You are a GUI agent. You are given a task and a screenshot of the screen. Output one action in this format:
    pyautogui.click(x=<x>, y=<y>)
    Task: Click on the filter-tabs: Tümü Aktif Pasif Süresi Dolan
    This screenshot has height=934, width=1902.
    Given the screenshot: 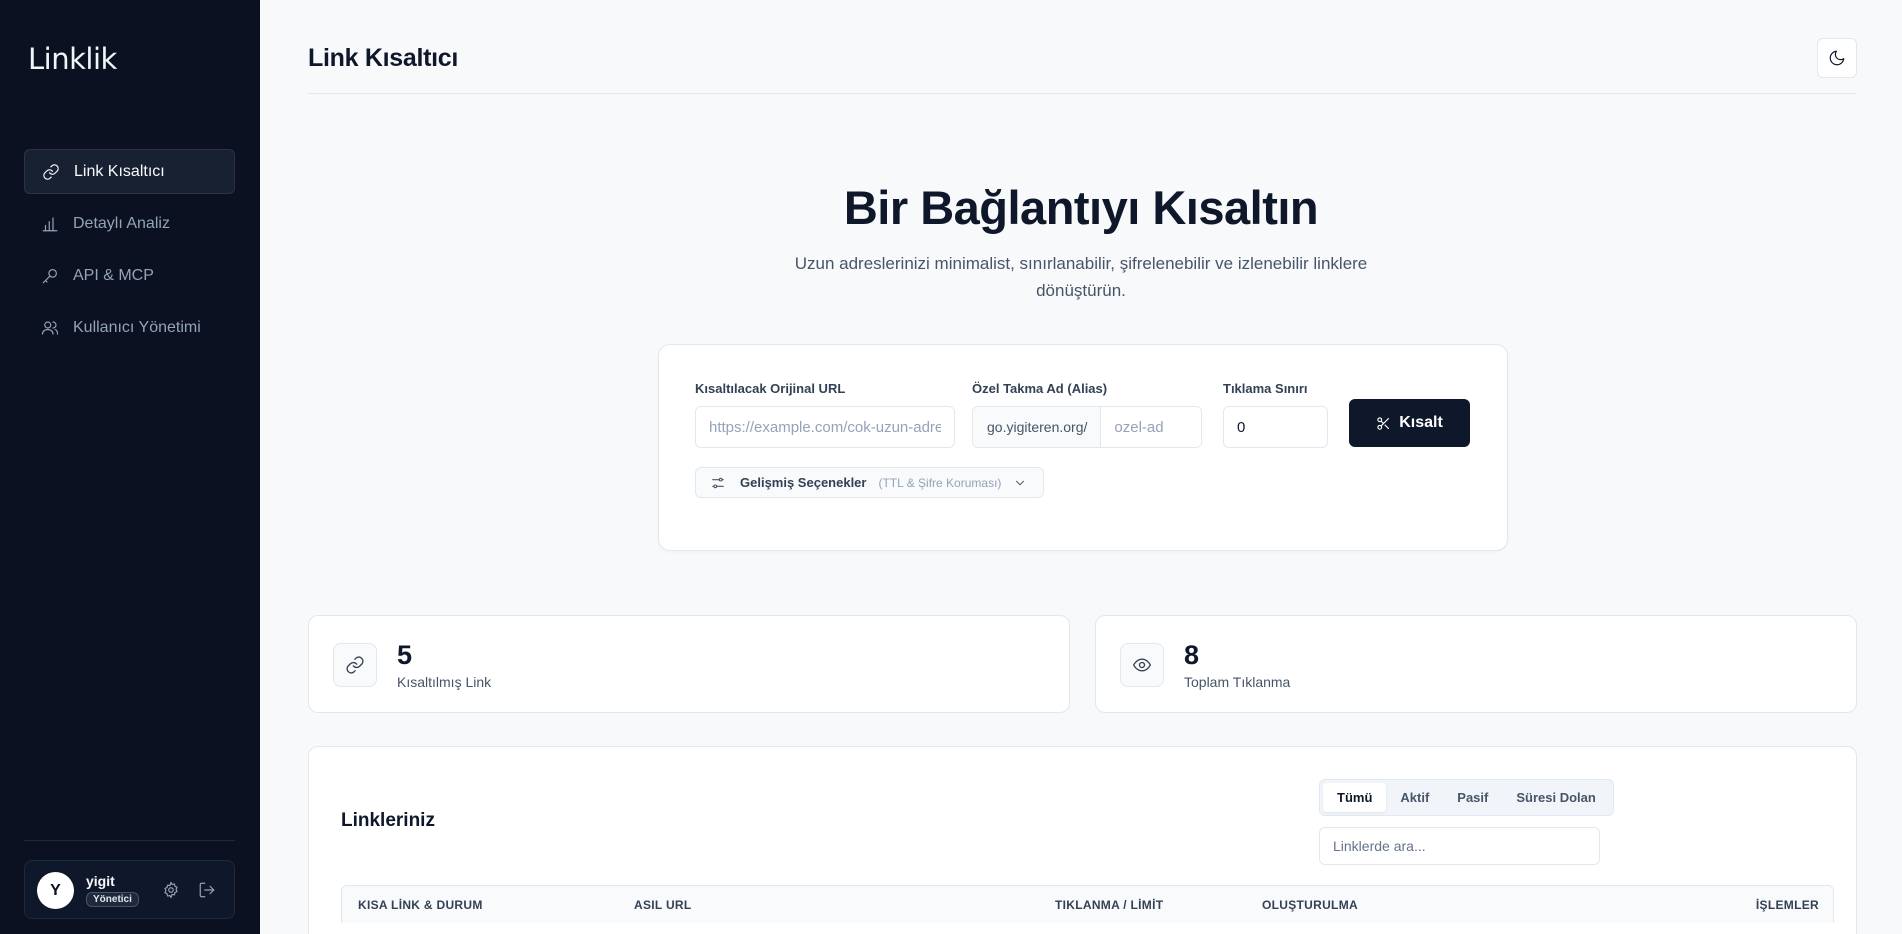 What is the action you would take?
    pyautogui.click(x=1466, y=797)
    